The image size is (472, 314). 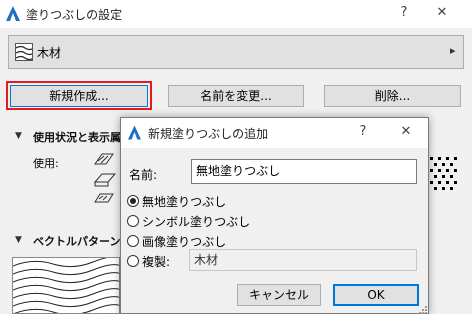 I want to click on fill-selector: 木材 ▸, so click(x=236, y=52).